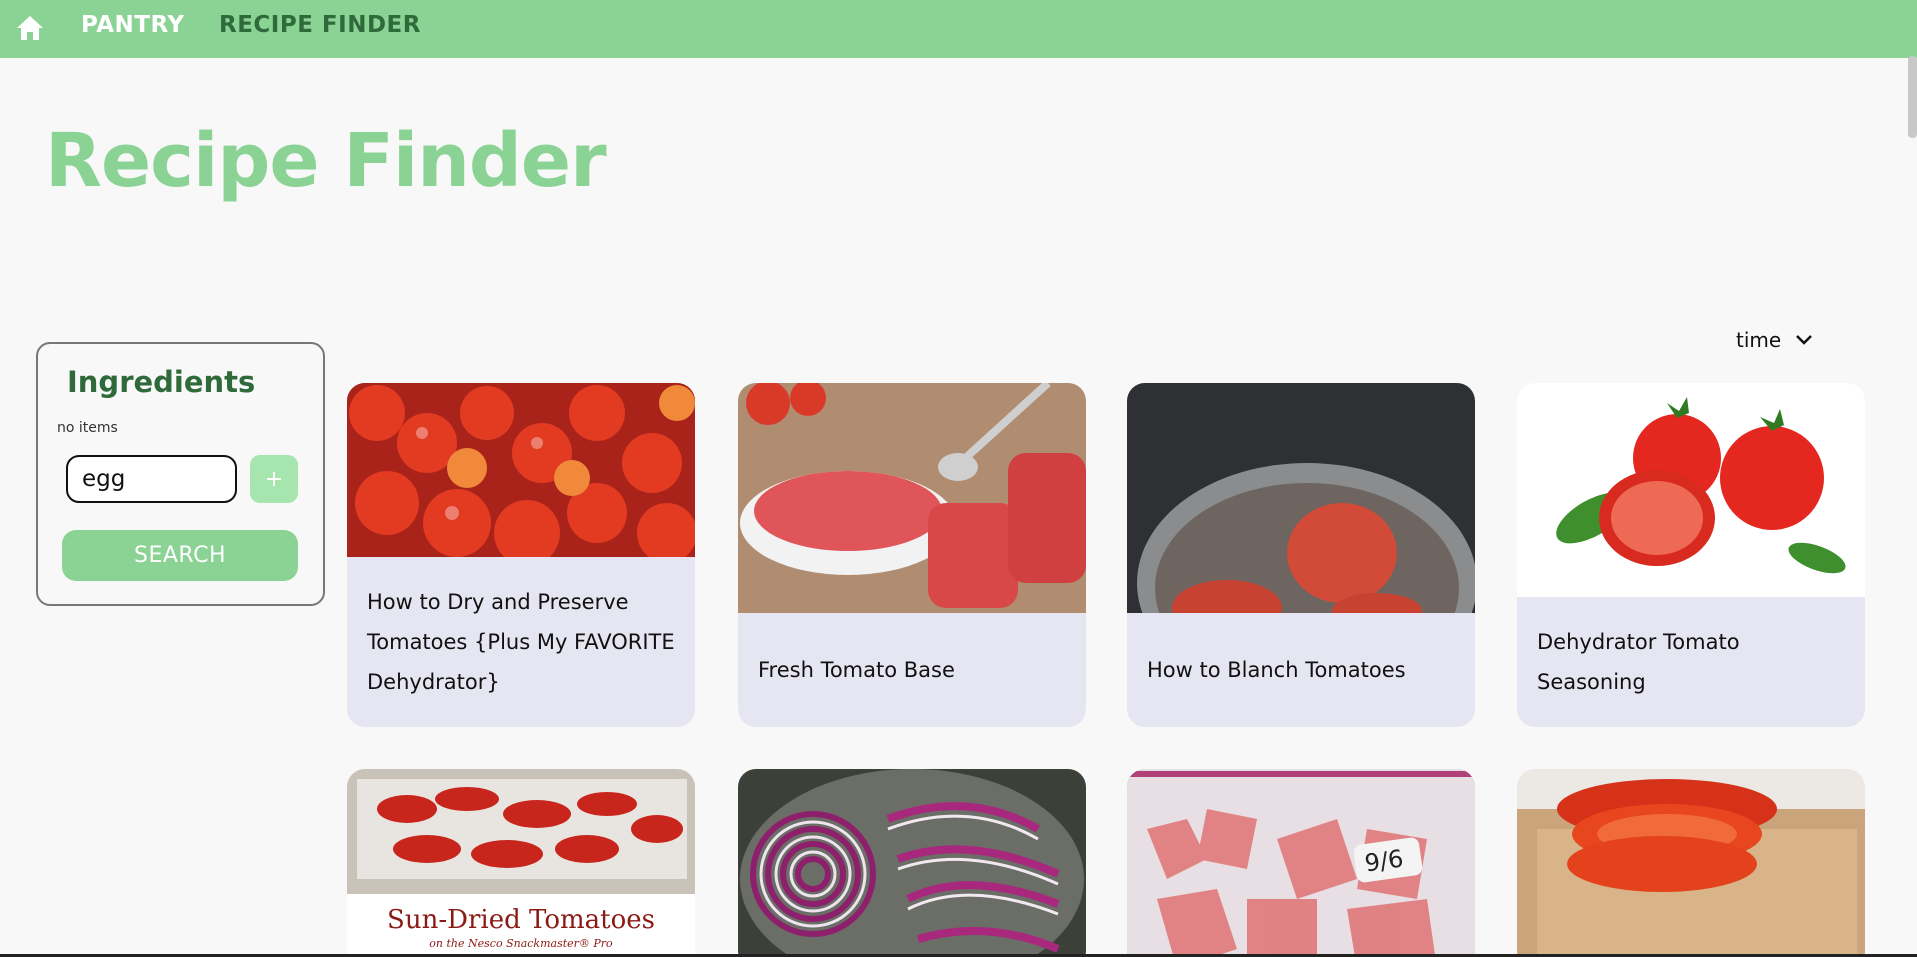  I want to click on search-button: SEARCH, so click(180, 555).